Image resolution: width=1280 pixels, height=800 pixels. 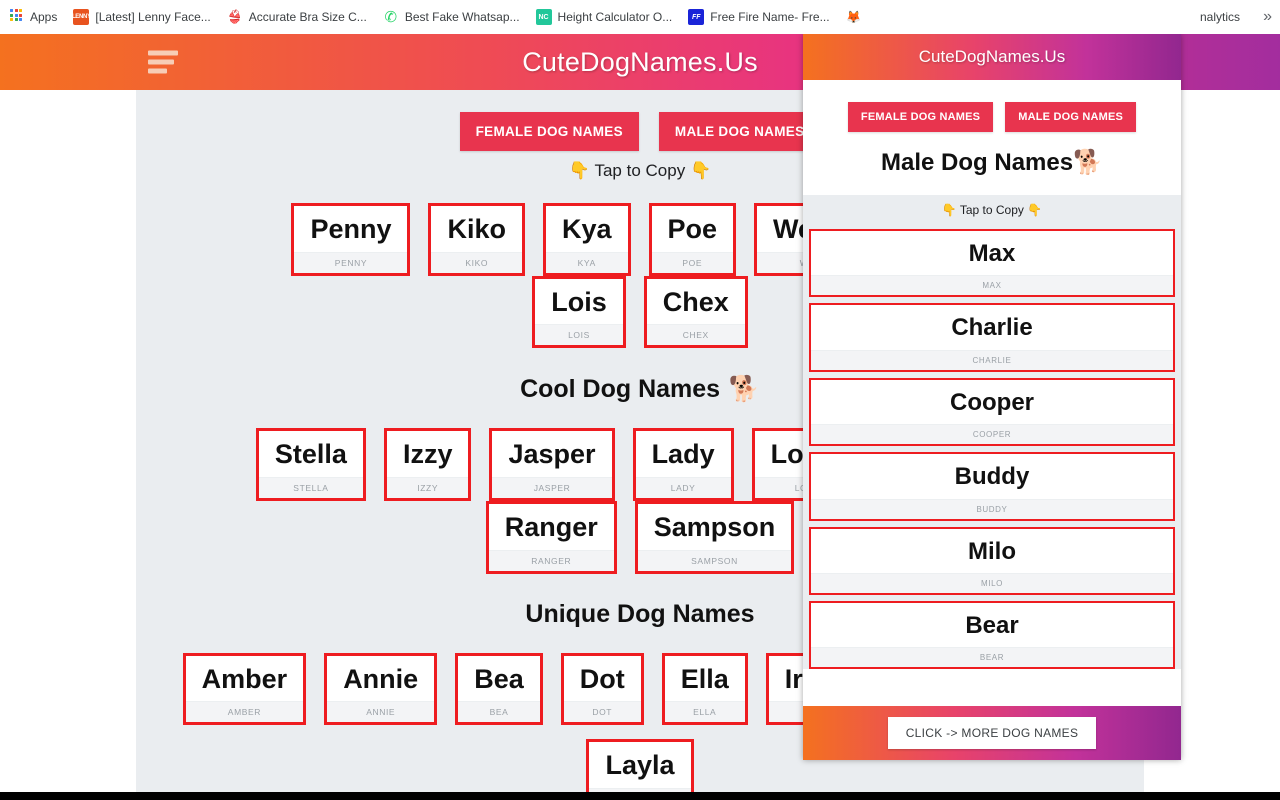 What do you see at coordinates (579, 301) in the screenshot?
I see `name-card-title: Lois` at bounding box center [579, 301].